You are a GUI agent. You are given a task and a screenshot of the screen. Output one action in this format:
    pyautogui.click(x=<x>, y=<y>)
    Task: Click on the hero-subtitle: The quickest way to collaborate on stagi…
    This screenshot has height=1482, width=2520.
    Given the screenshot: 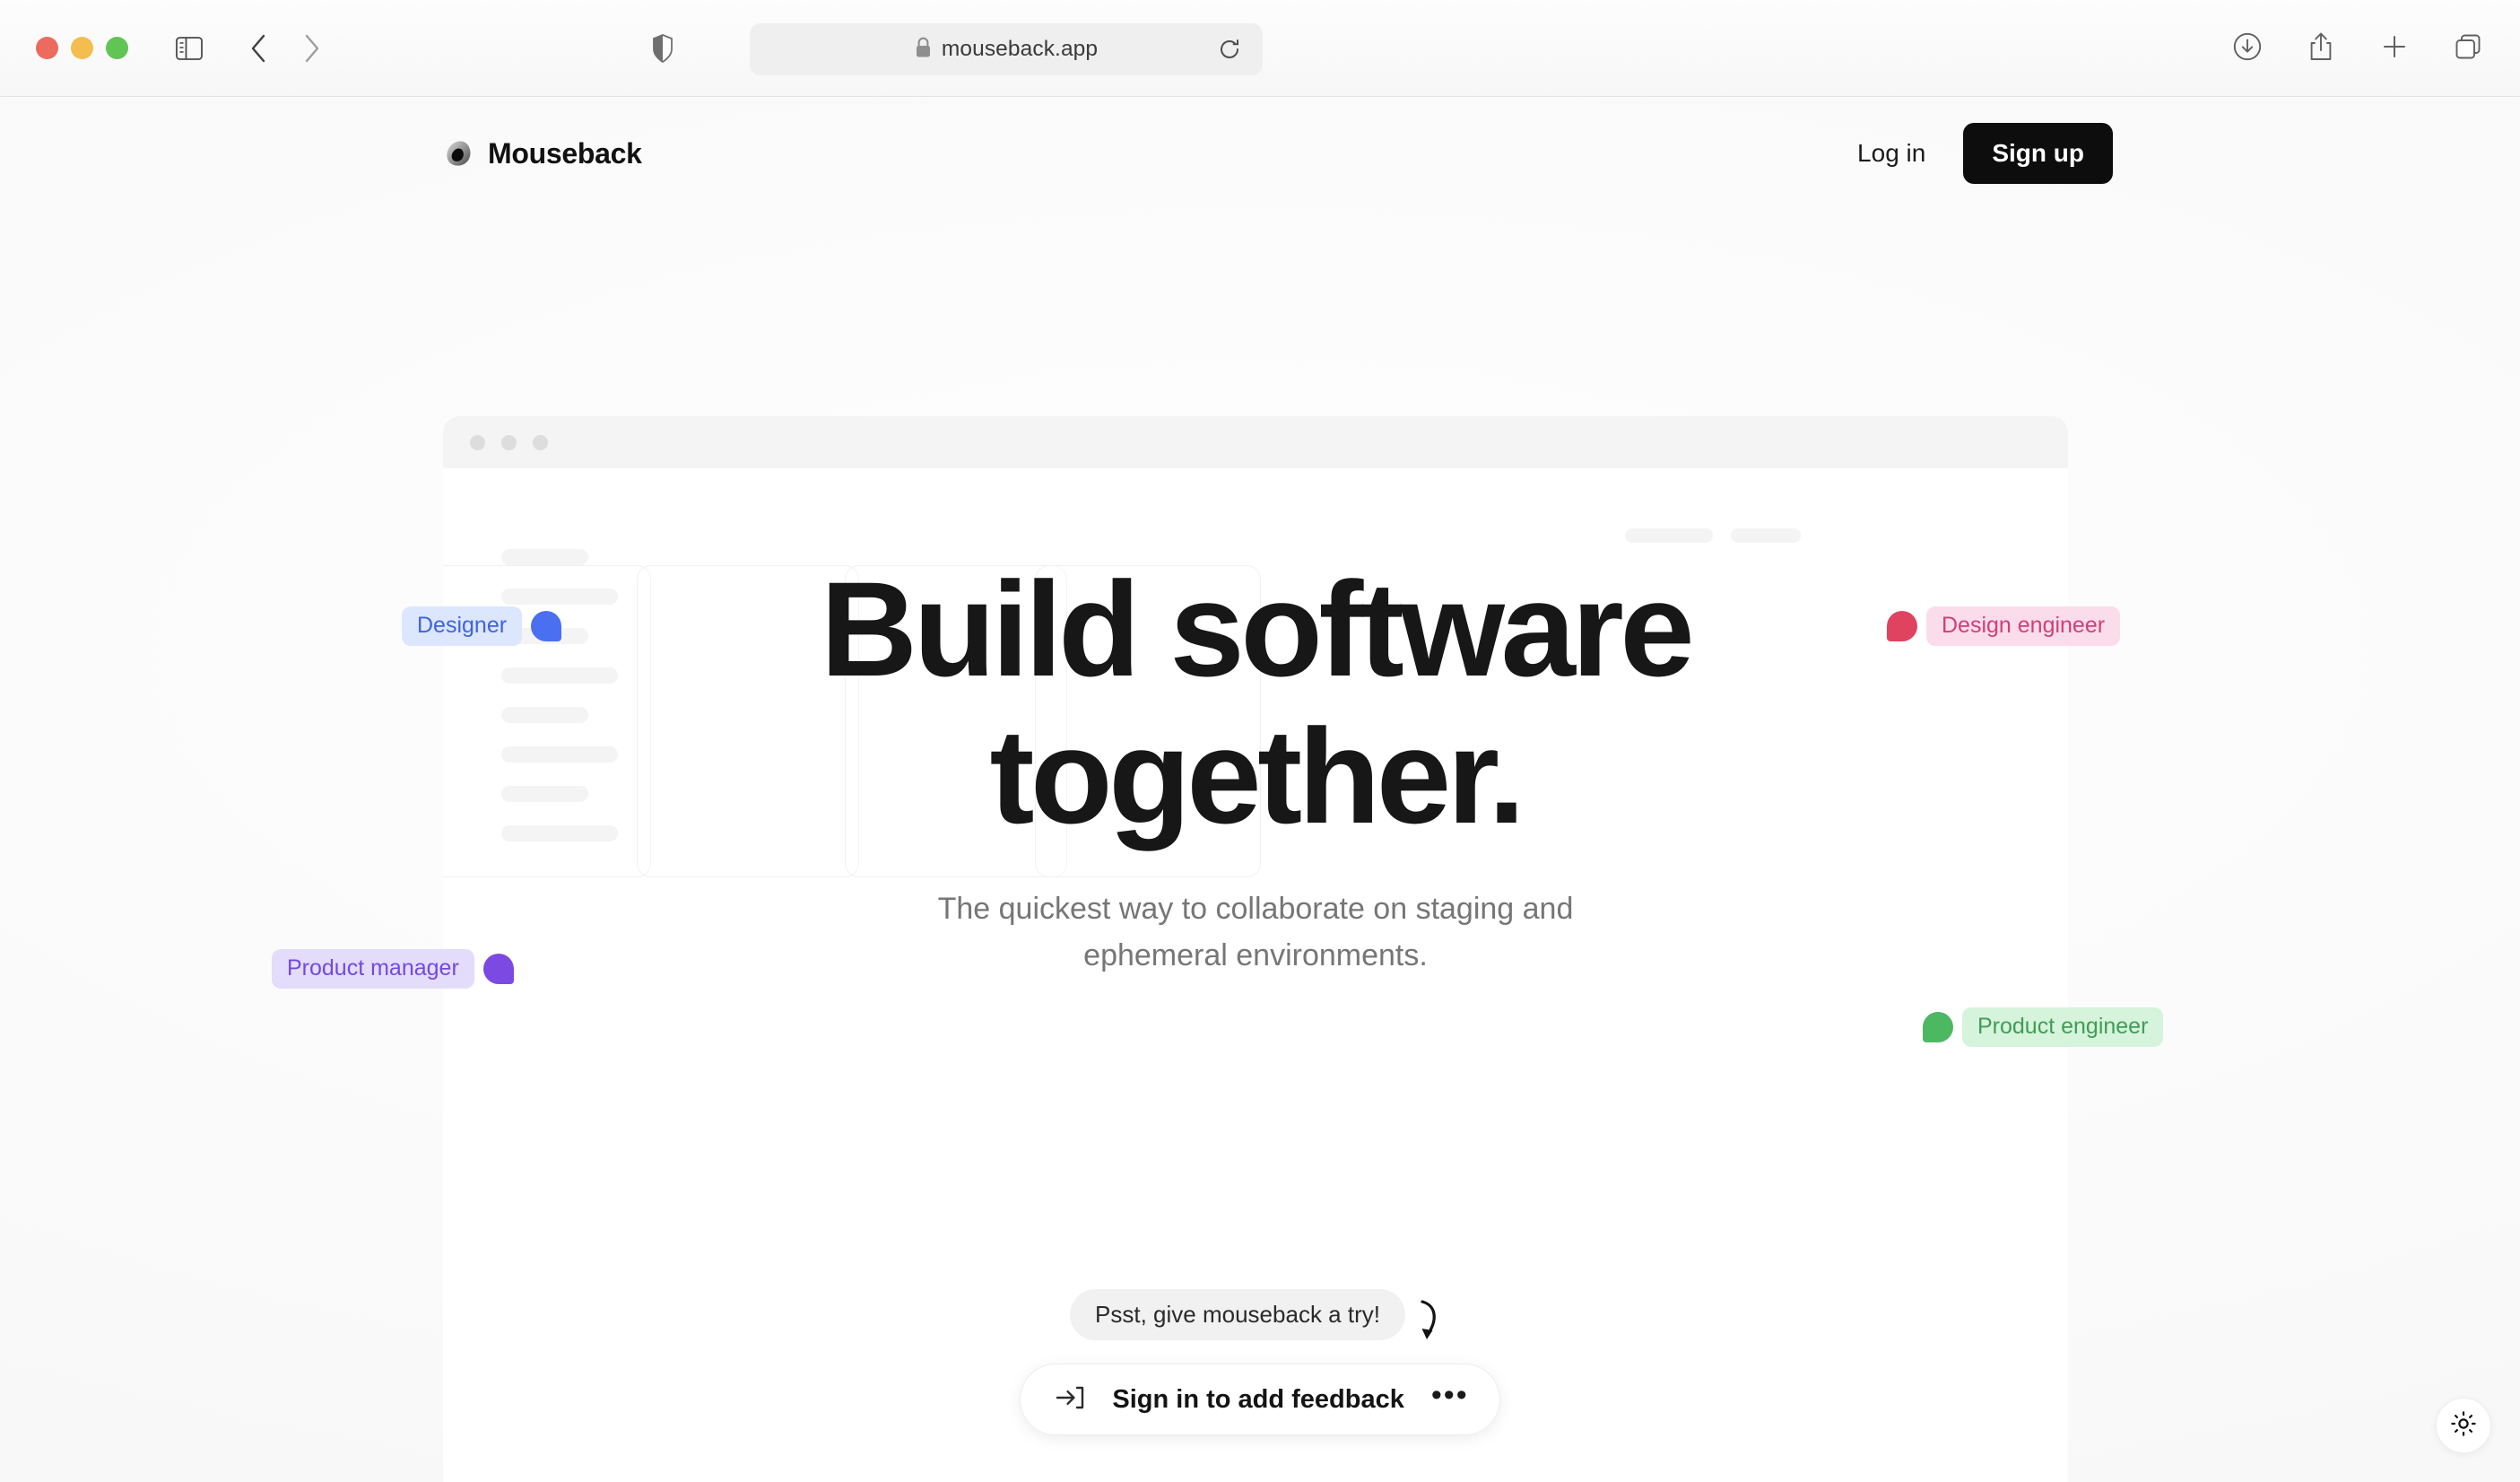 What is the action you would take?
    pyautogui.click(x=1255, y=933)
    